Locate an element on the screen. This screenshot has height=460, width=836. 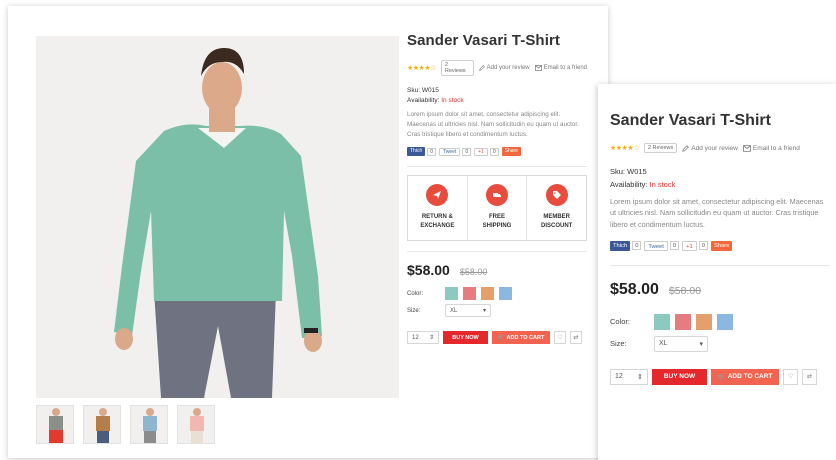
truck-icon is located at coordinates (497, 195).